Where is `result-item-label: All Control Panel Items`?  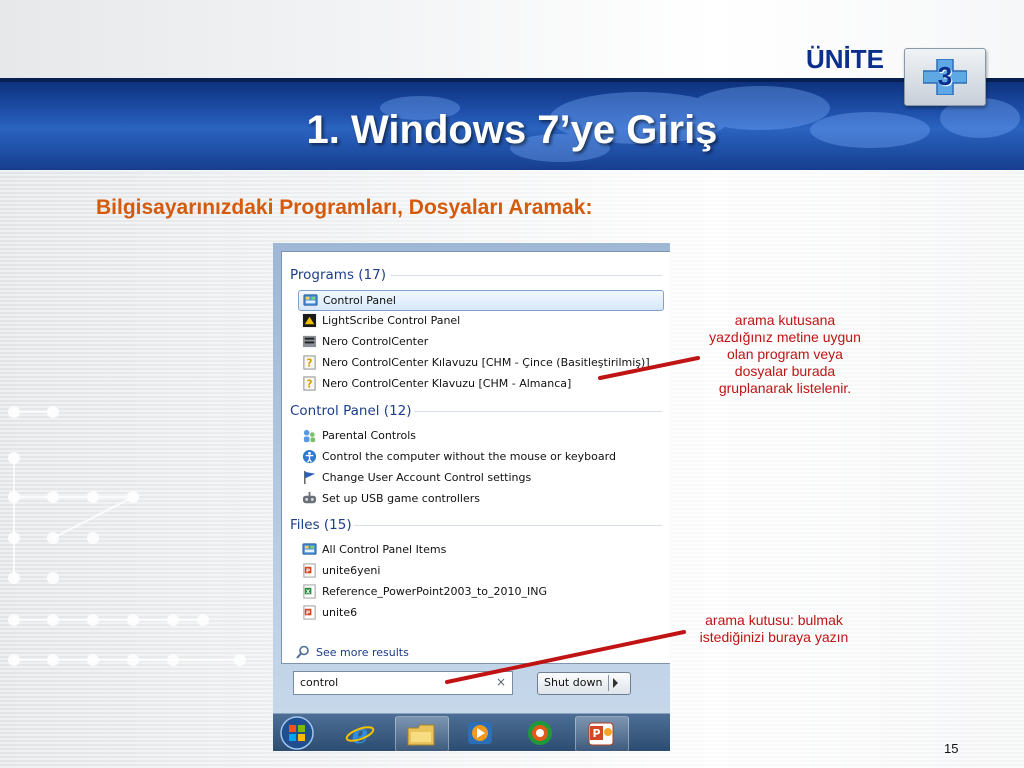
result-item-label: All Control Panel Items is located at coordinates (384, 549).